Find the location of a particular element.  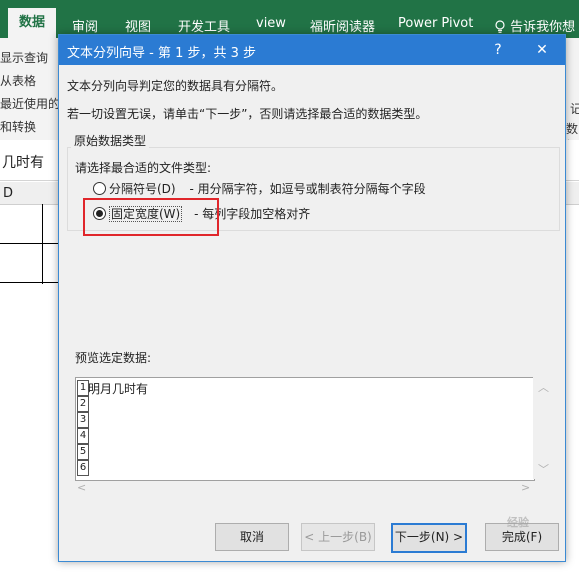

scroll-down-icon: ﹀ is located at coordinates (543, 469).